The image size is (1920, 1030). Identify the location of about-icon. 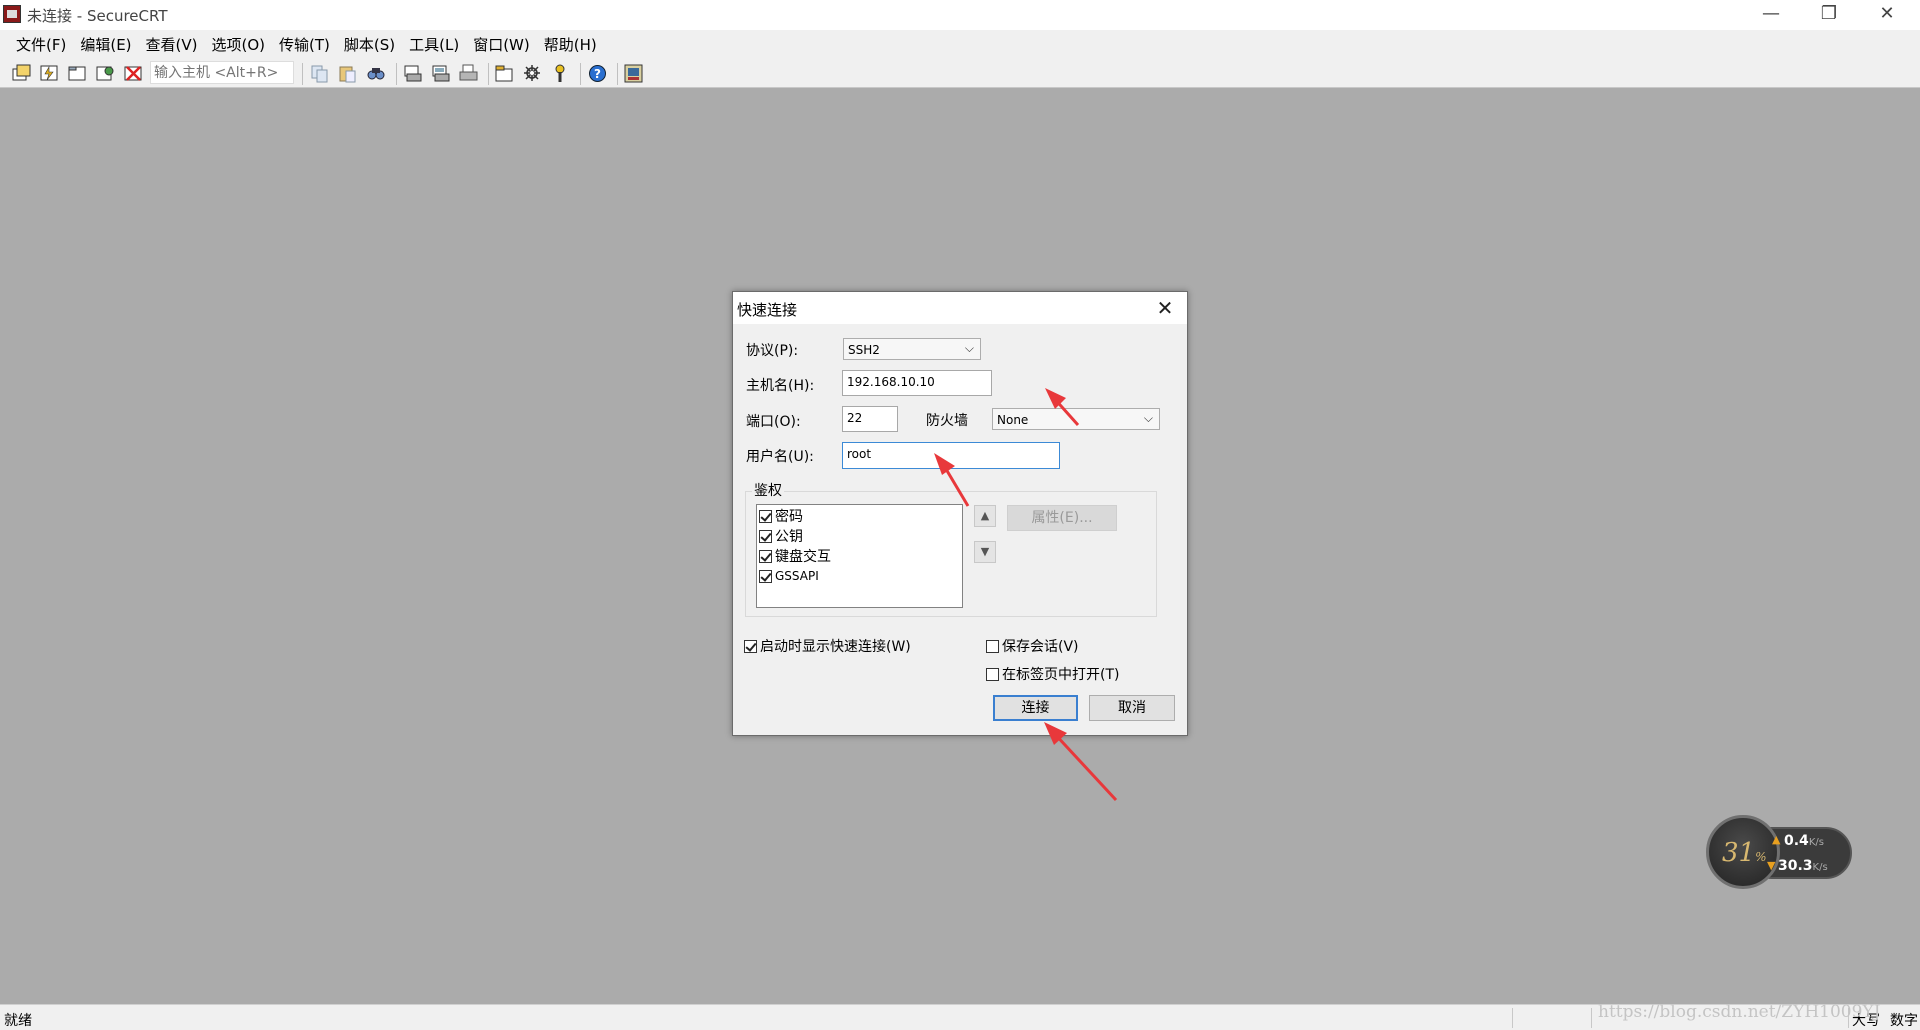
(633, 73).